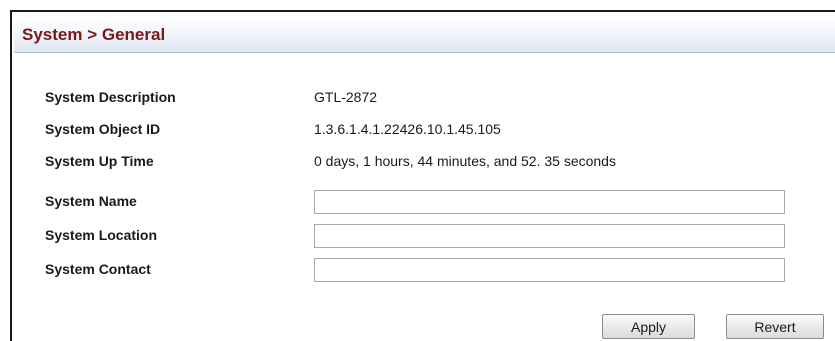 The width and height of the screenshot is (835, 341). I want to click on system-name-input, so click(549, 202).